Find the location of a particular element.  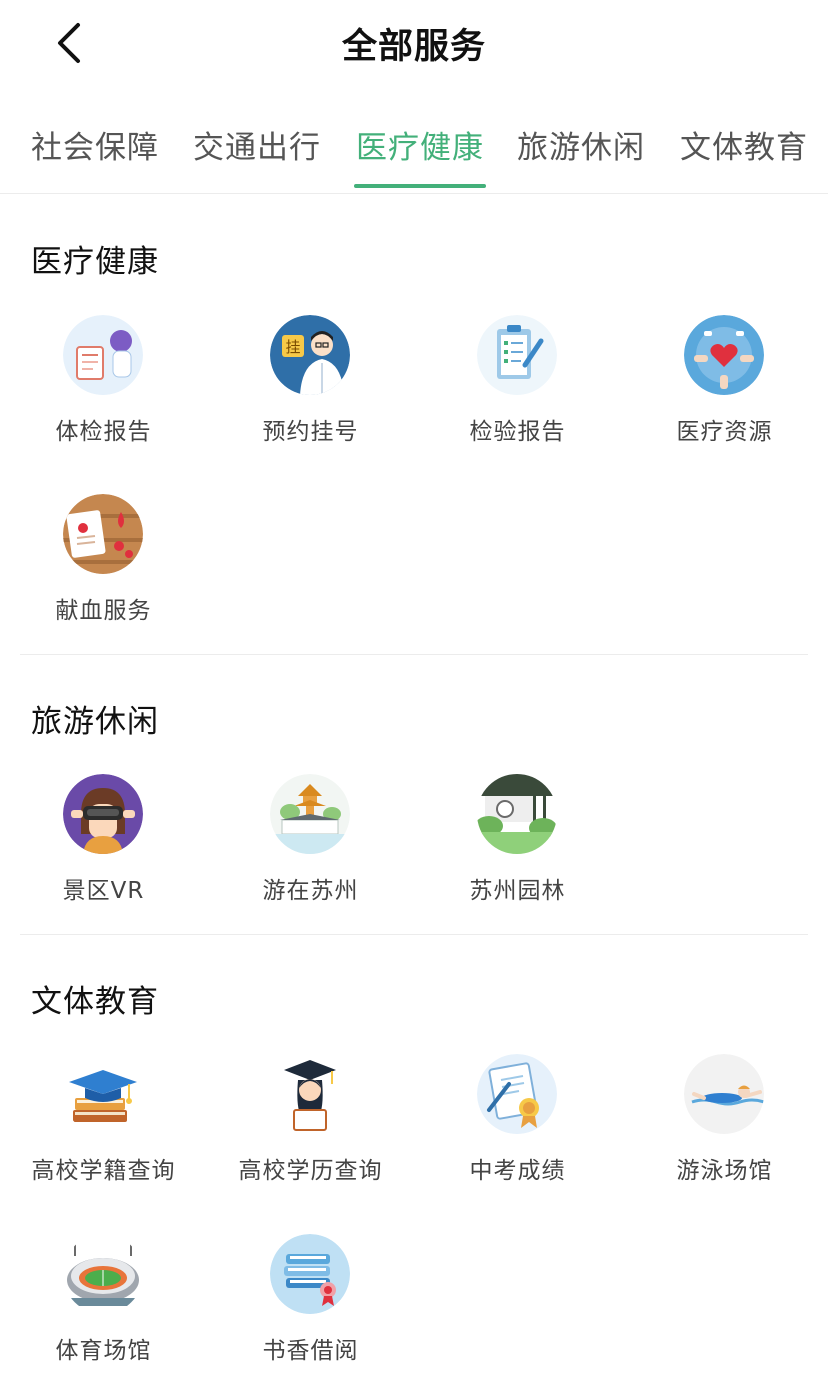

certificate-icon is located at coordinates (517, 1094).